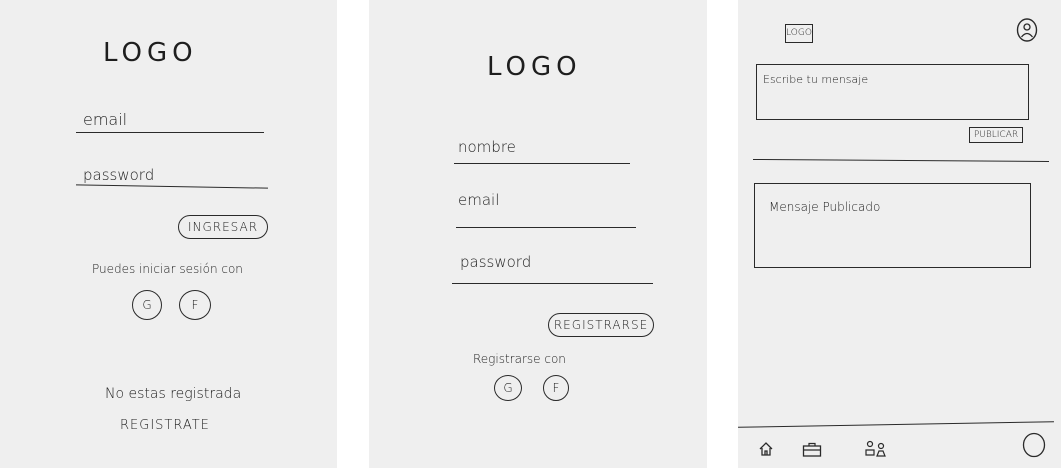 Image resolution: width=1061 pixels, height=468 pixels. I want to click on compose-placeholder: Escribe tu mensaje, so click(816, 79).